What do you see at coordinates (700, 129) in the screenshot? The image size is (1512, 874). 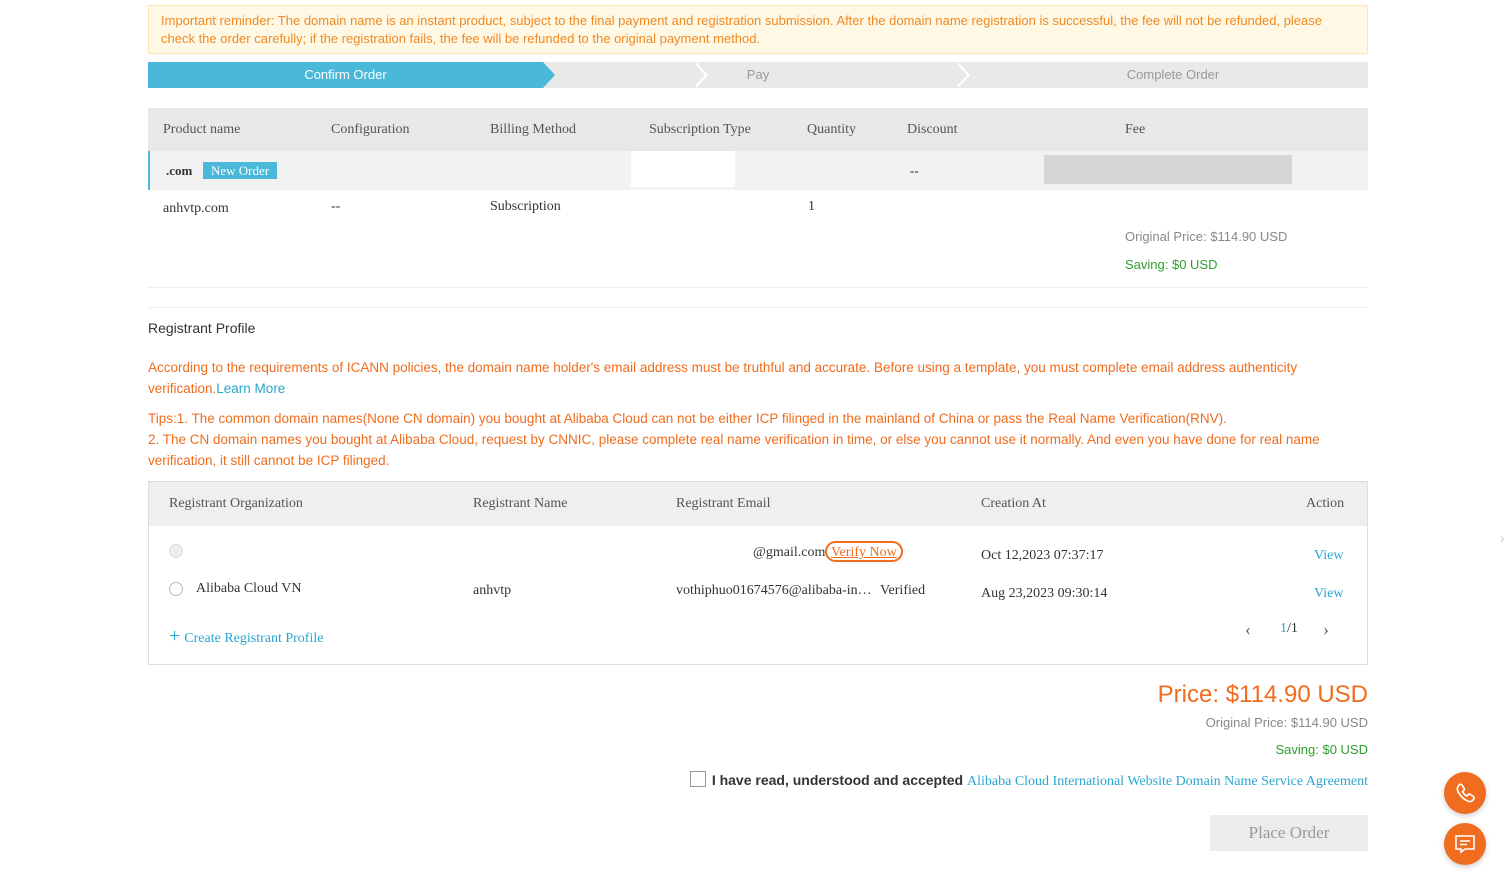 I see `col-subscription-type: Subscription Type` at bounding box center [700, 129].